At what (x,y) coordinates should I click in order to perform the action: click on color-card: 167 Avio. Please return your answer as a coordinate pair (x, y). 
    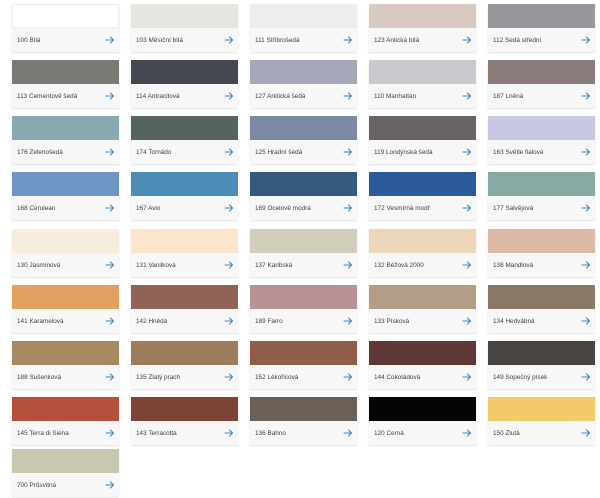
    Looking at the image, I should click on (184, 196).